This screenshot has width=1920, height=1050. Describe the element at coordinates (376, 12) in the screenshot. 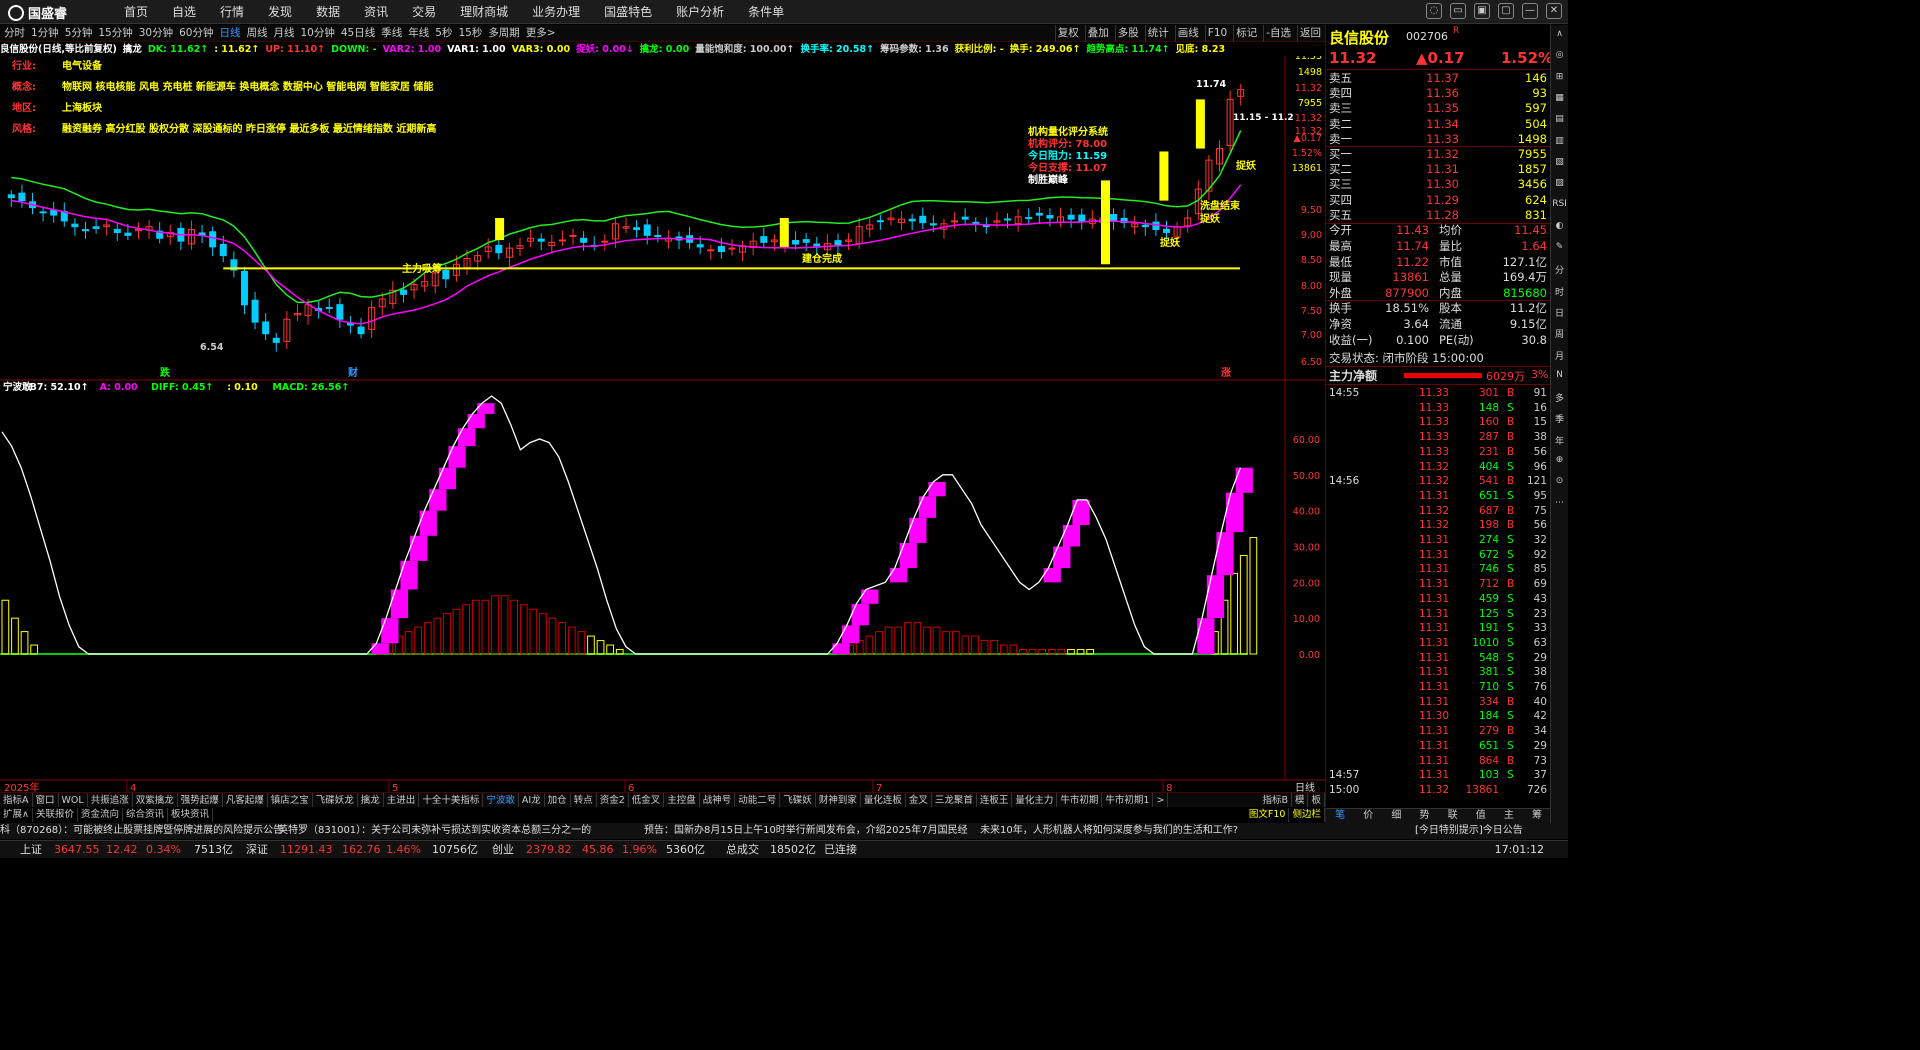

I see `menu-item-5: 资讯` at that location.